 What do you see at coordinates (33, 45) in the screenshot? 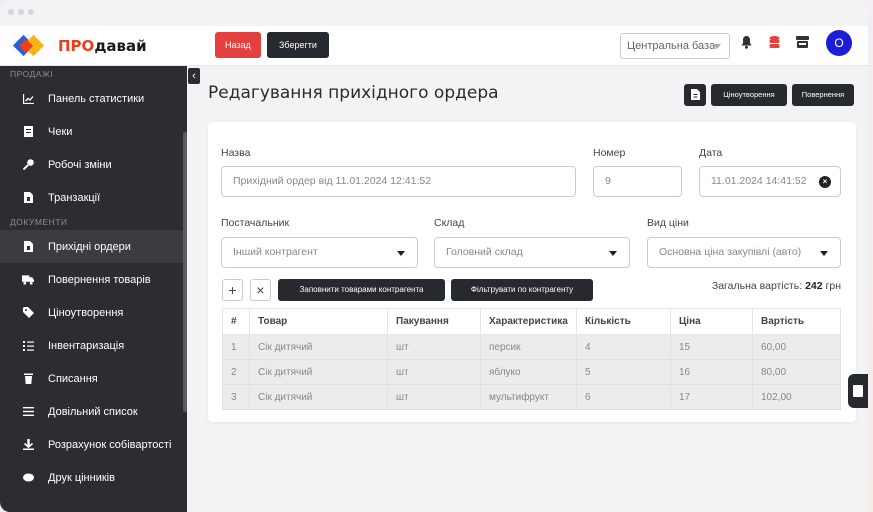
I see `logo-icon` at bounding box center [33, 45].